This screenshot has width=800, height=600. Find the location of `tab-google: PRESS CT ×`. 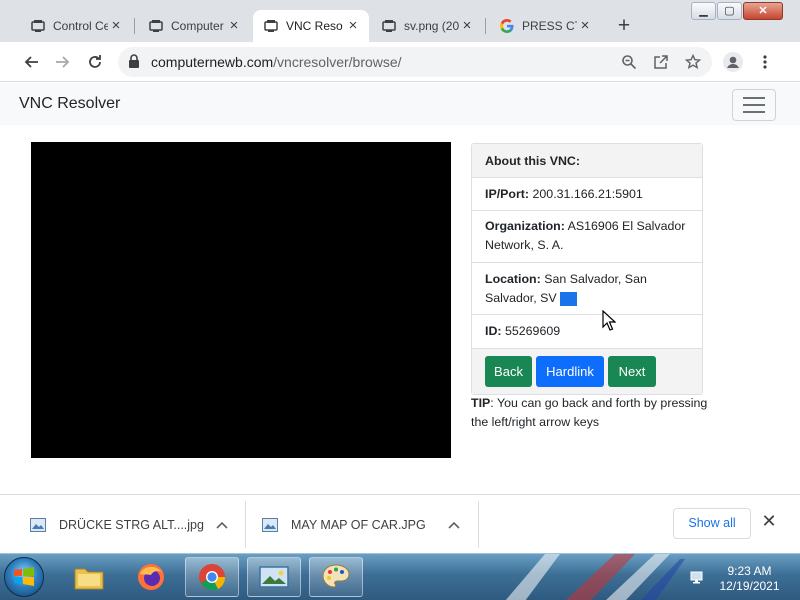

tab-google: PRESS CT × is located at coordinates (545, 26).